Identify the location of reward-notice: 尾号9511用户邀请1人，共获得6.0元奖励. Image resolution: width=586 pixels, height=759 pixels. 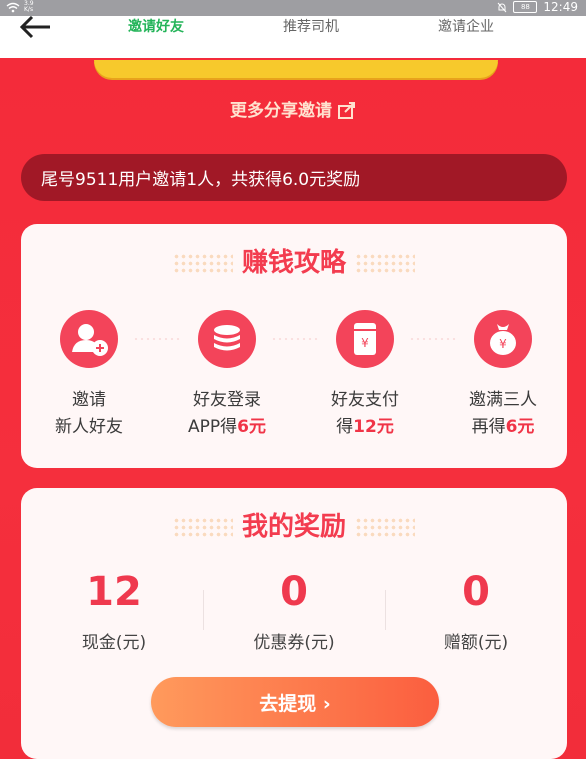
(294, 177).